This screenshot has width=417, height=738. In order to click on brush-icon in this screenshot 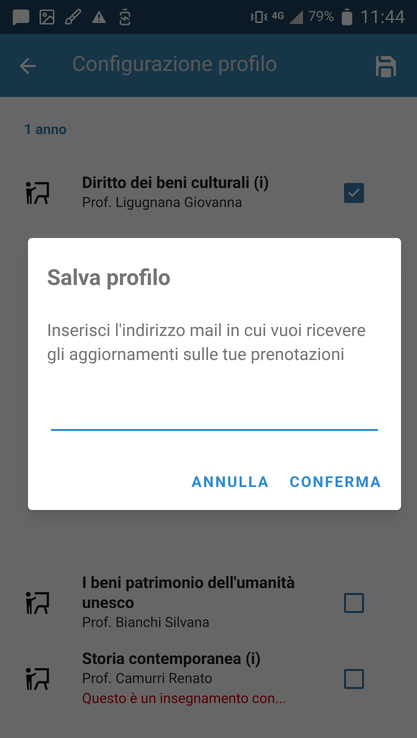, I will do `click(73, 17)`.